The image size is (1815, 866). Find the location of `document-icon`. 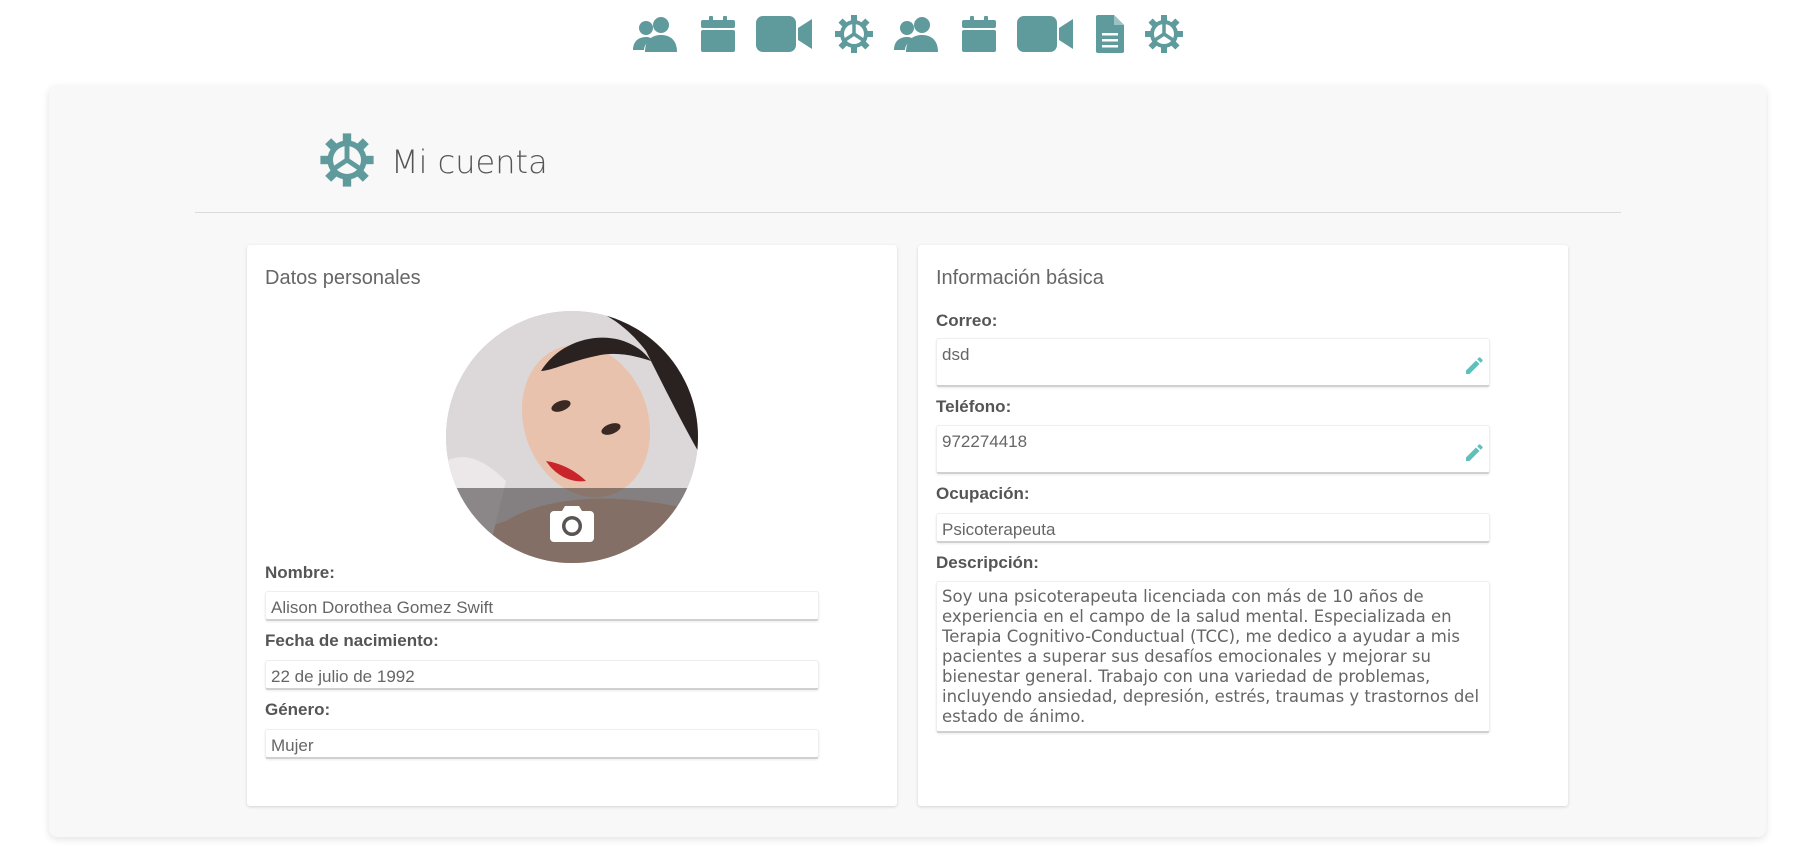

document-icon is located at coordinates (1110, 34).